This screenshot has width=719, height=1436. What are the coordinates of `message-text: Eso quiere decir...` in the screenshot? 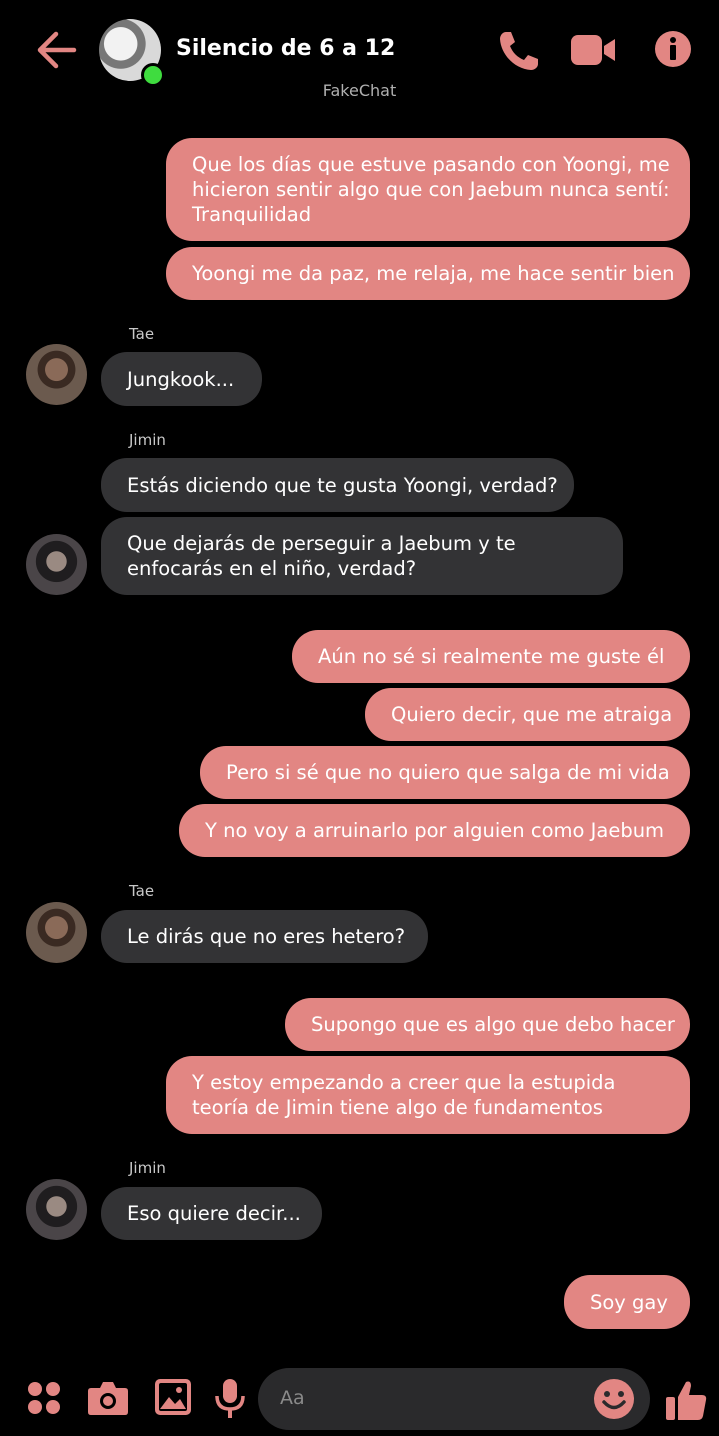 It's located at (214, 1213).